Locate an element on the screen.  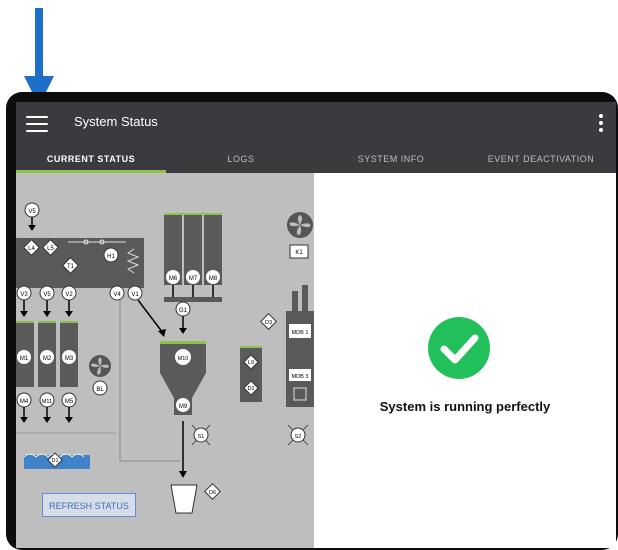
status-message: System is running perfectly is located at coordinates (465, 406).